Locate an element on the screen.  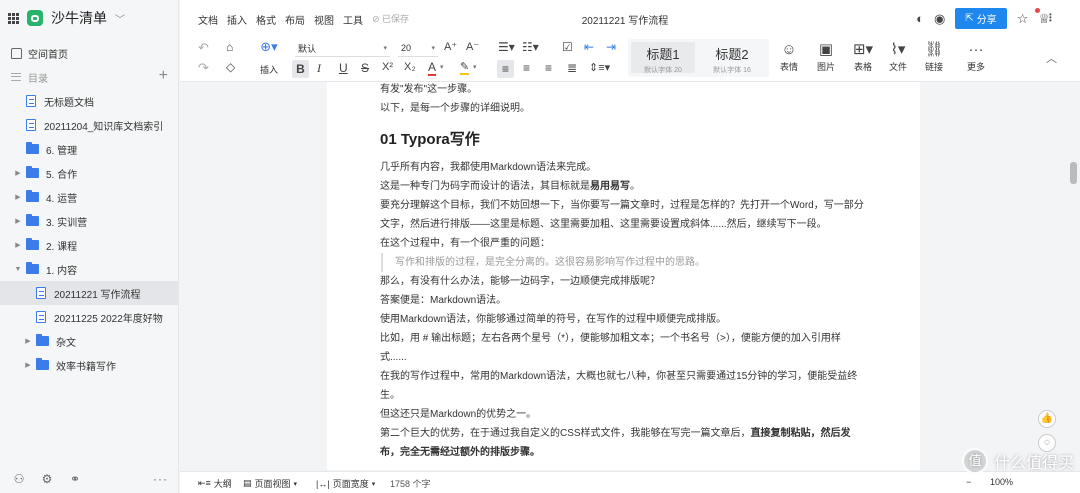
sidebar-tree-item: ▶ 效率书籍写作 is located at coordinates (89, 365).